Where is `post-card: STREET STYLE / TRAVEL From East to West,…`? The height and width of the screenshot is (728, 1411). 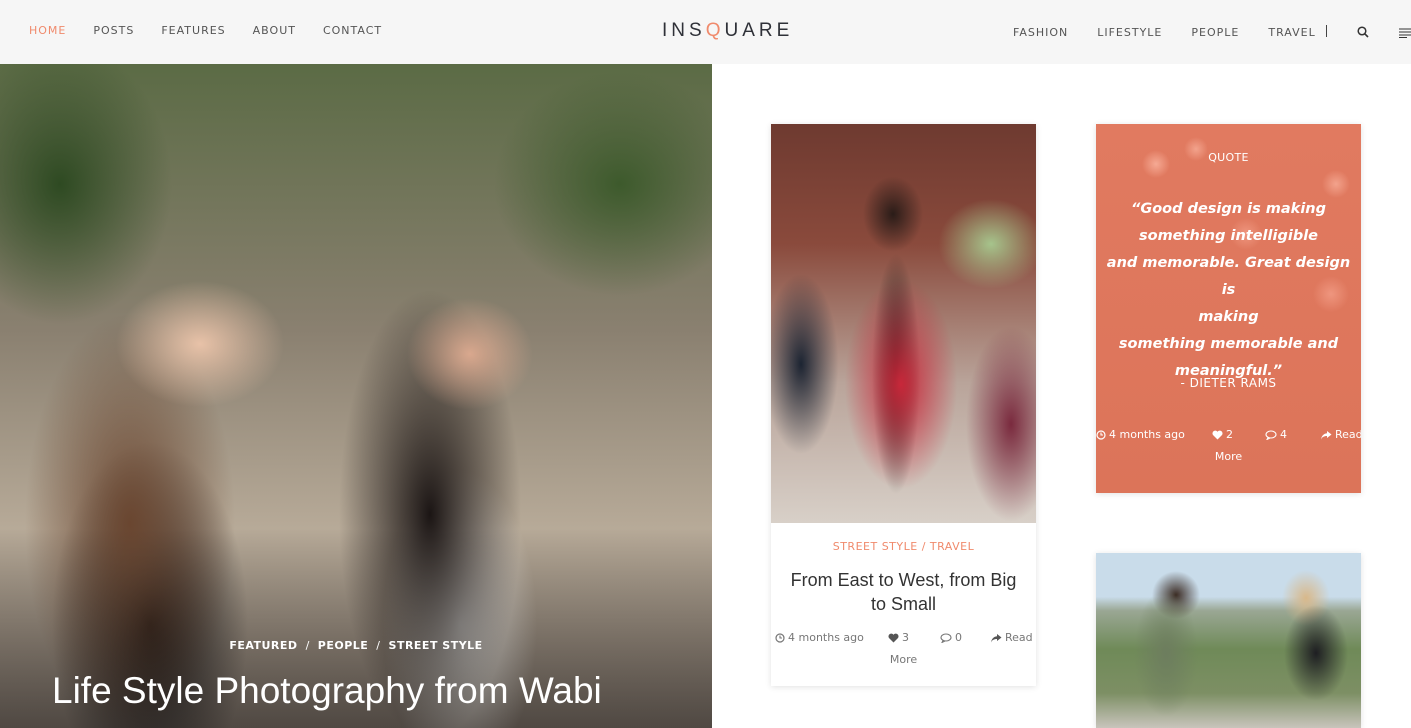 post-card: STREET STYLE / TRAVEL From East to West,… is located at coordinates (903, 405).